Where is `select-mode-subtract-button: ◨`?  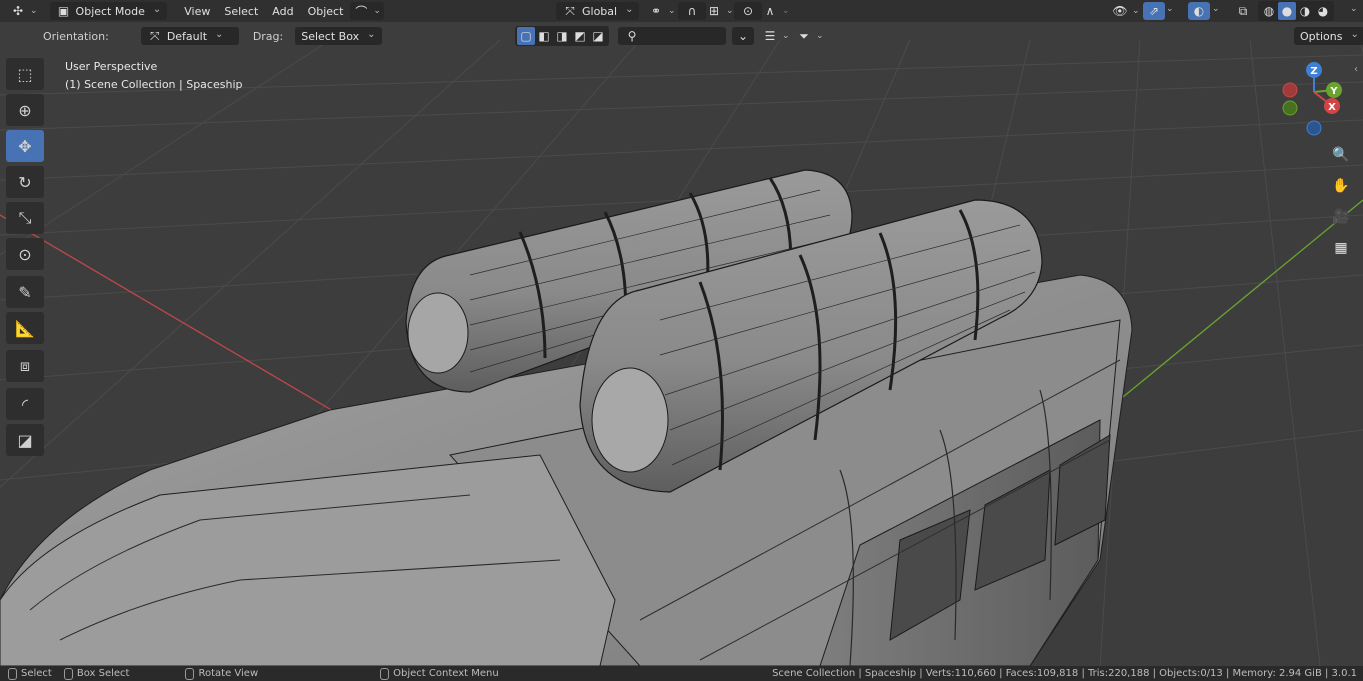 select-mode-subtract-button: ◨ is located at coordinates (562, 36).